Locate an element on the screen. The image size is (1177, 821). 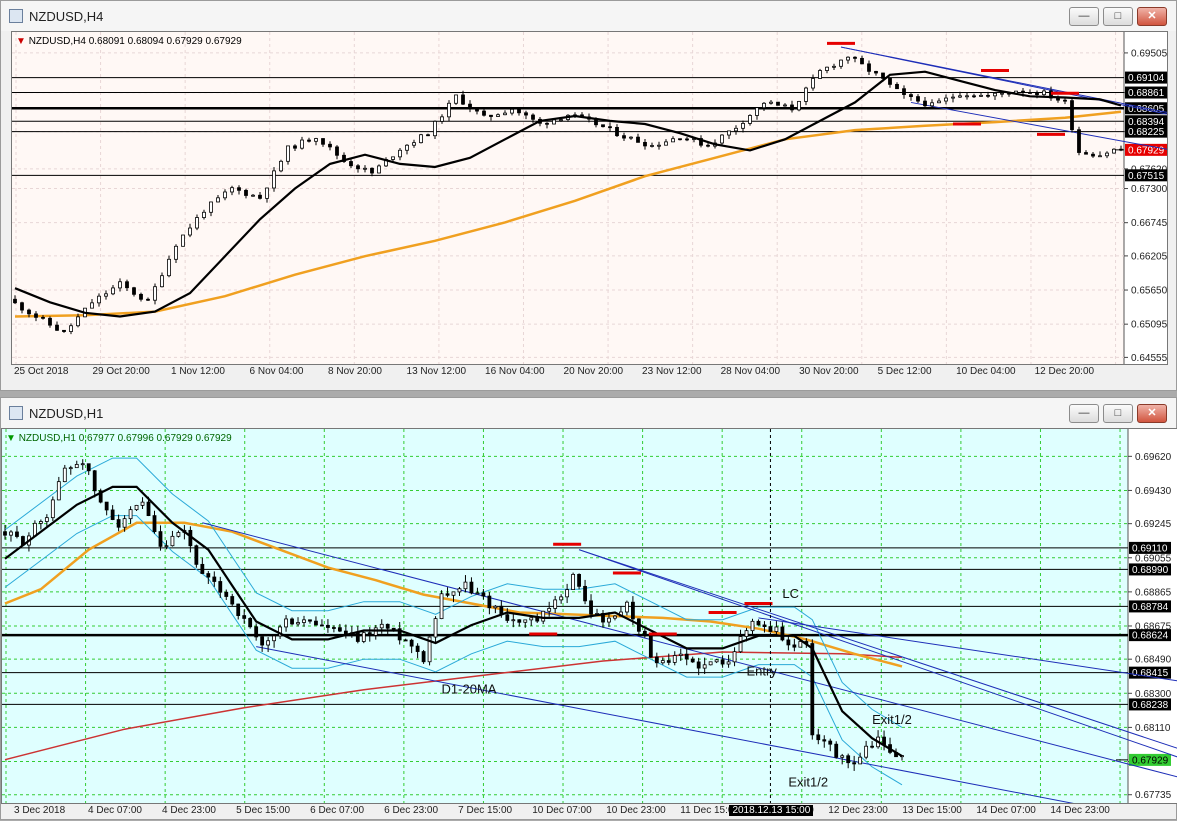
price-tick-label: 0.65650 is located at coordinates (1149, 291).